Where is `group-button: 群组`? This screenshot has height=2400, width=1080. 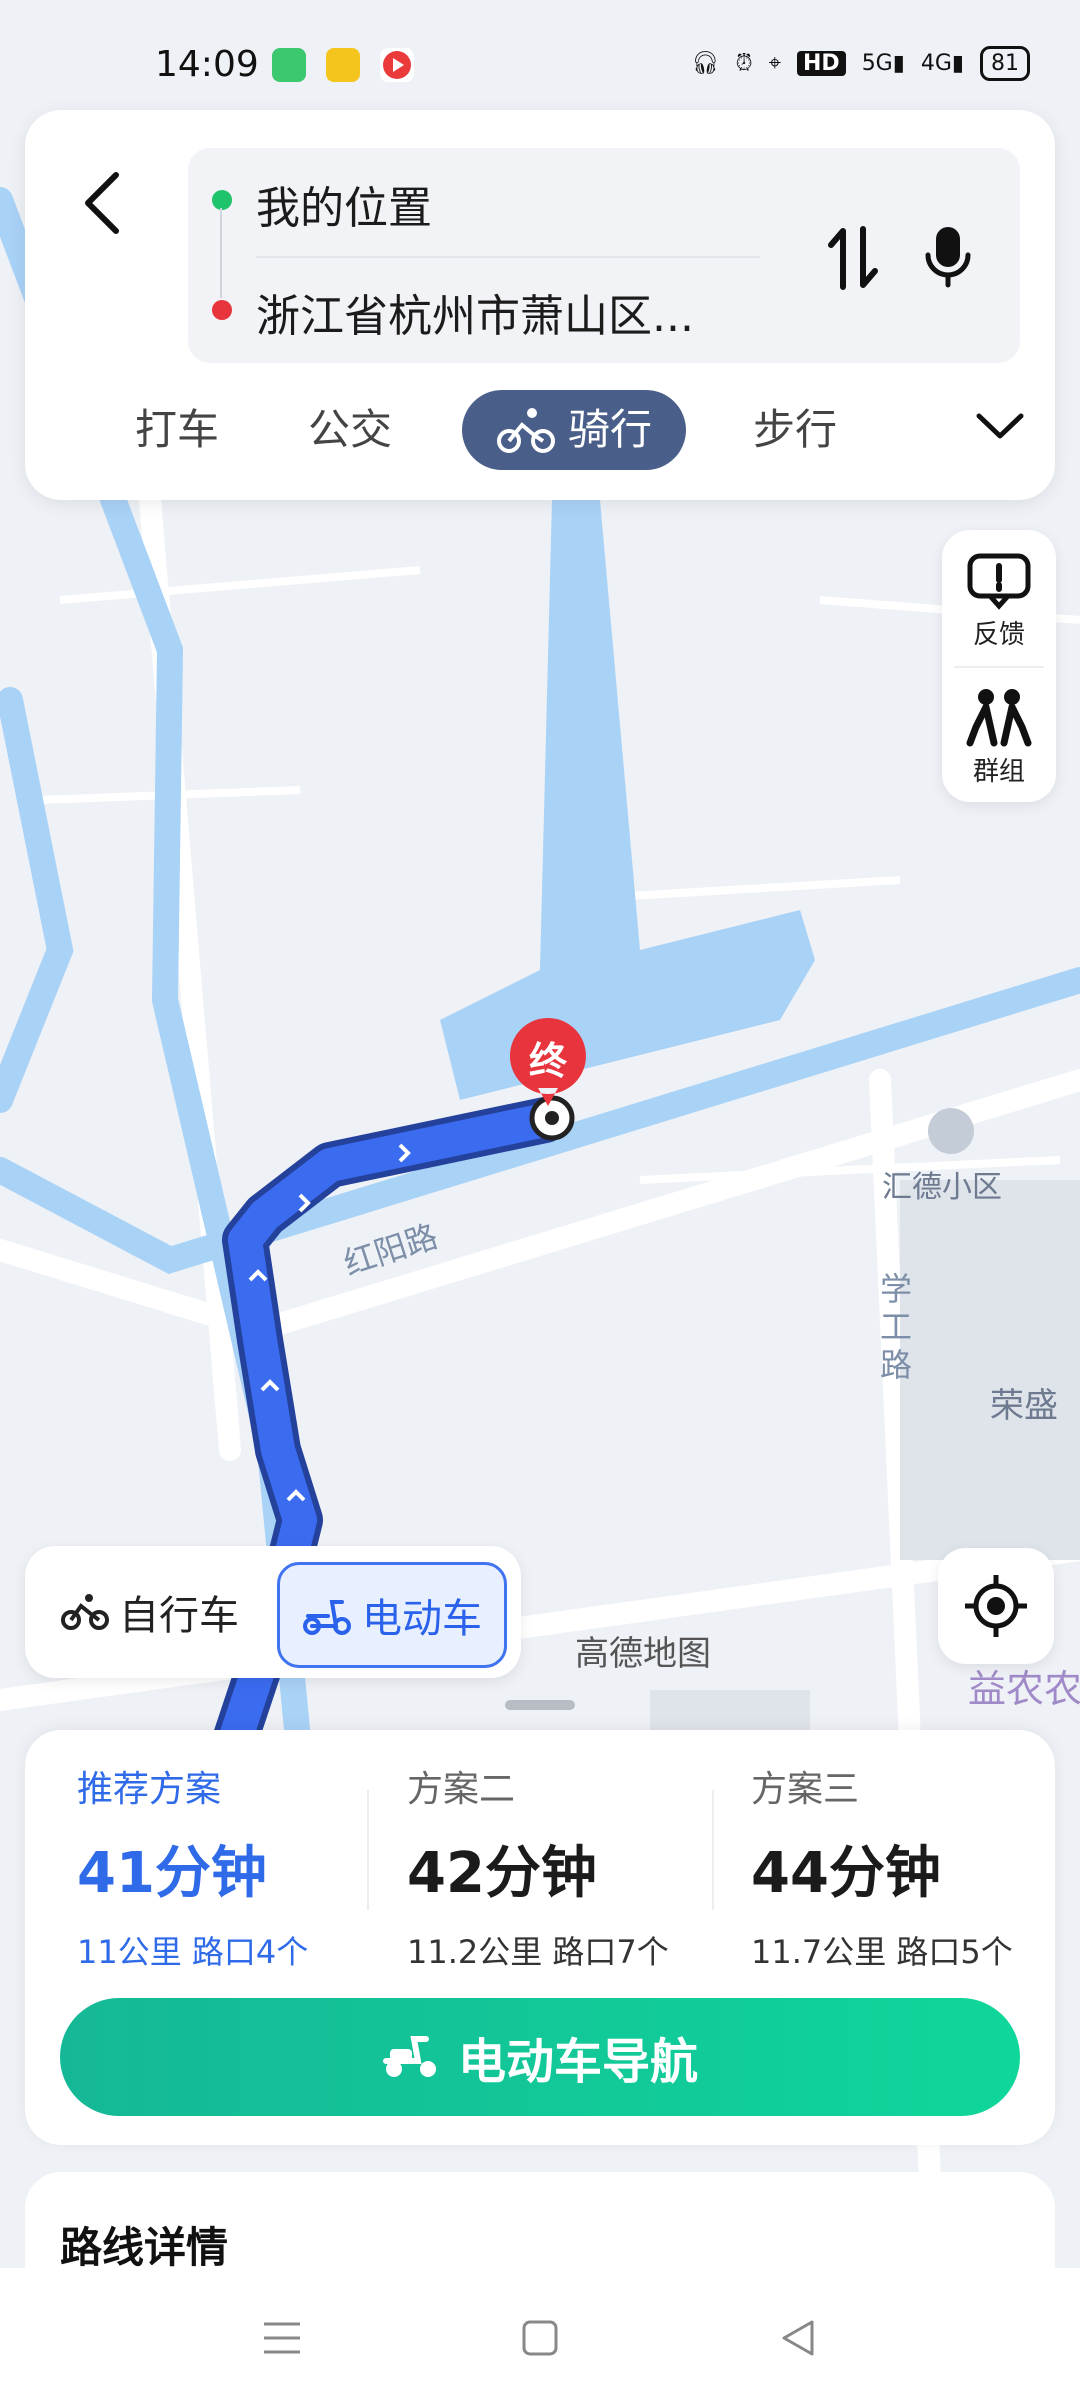
group-button: 群组 is located at coordinates (999, 737).